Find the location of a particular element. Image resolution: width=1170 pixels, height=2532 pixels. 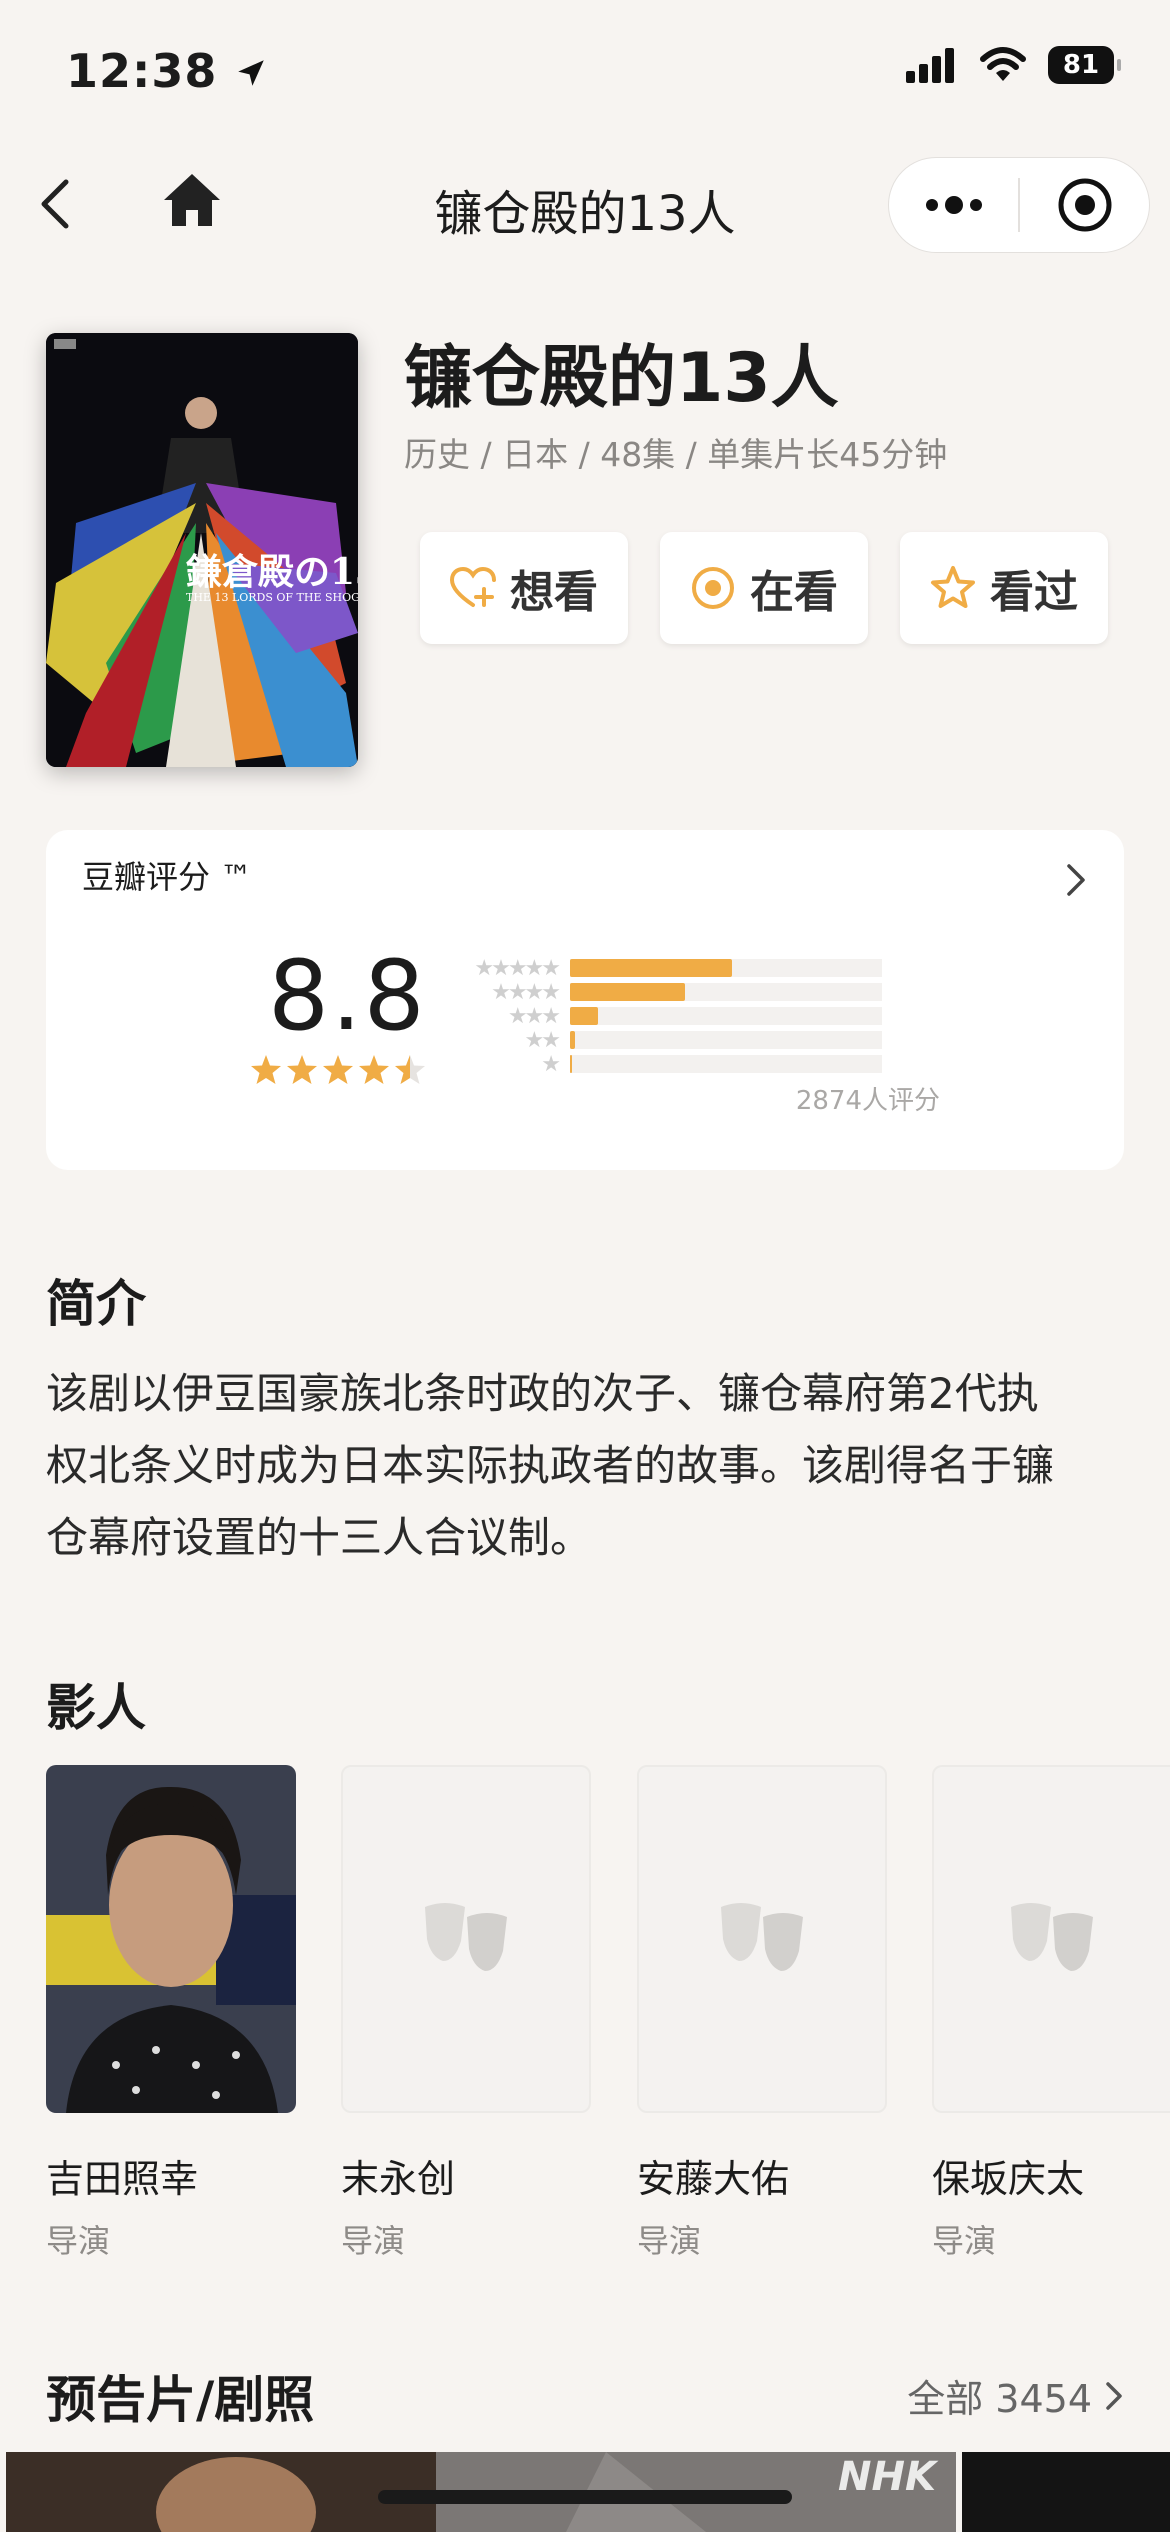

rating-row-2: ★★ is located at coordinates (671, 1040).